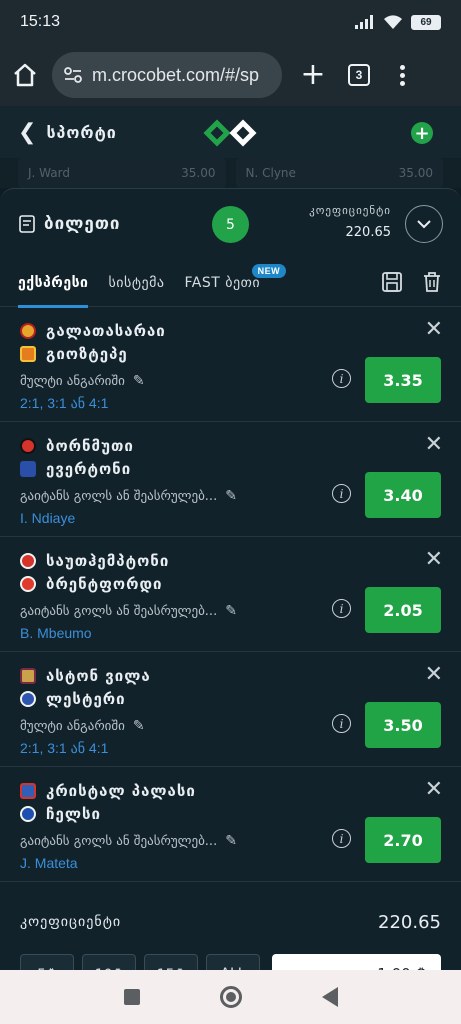 The width and height of the screenshot is (461, 1024). What do you see at coordinates (269, 270) in the screenshot?
I see `new-badge: NEW` at bounding box center [269, 270].